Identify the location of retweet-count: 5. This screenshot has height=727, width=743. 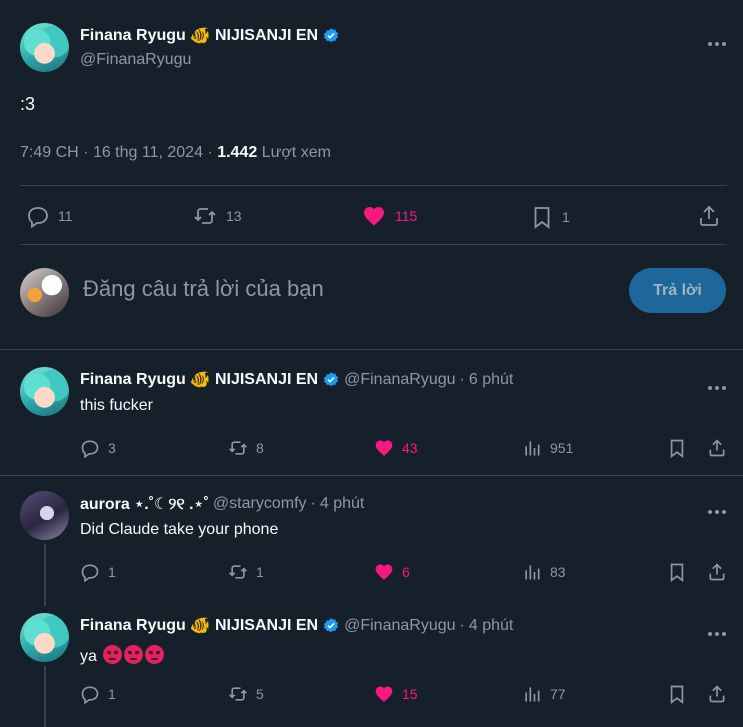
(260, 694).